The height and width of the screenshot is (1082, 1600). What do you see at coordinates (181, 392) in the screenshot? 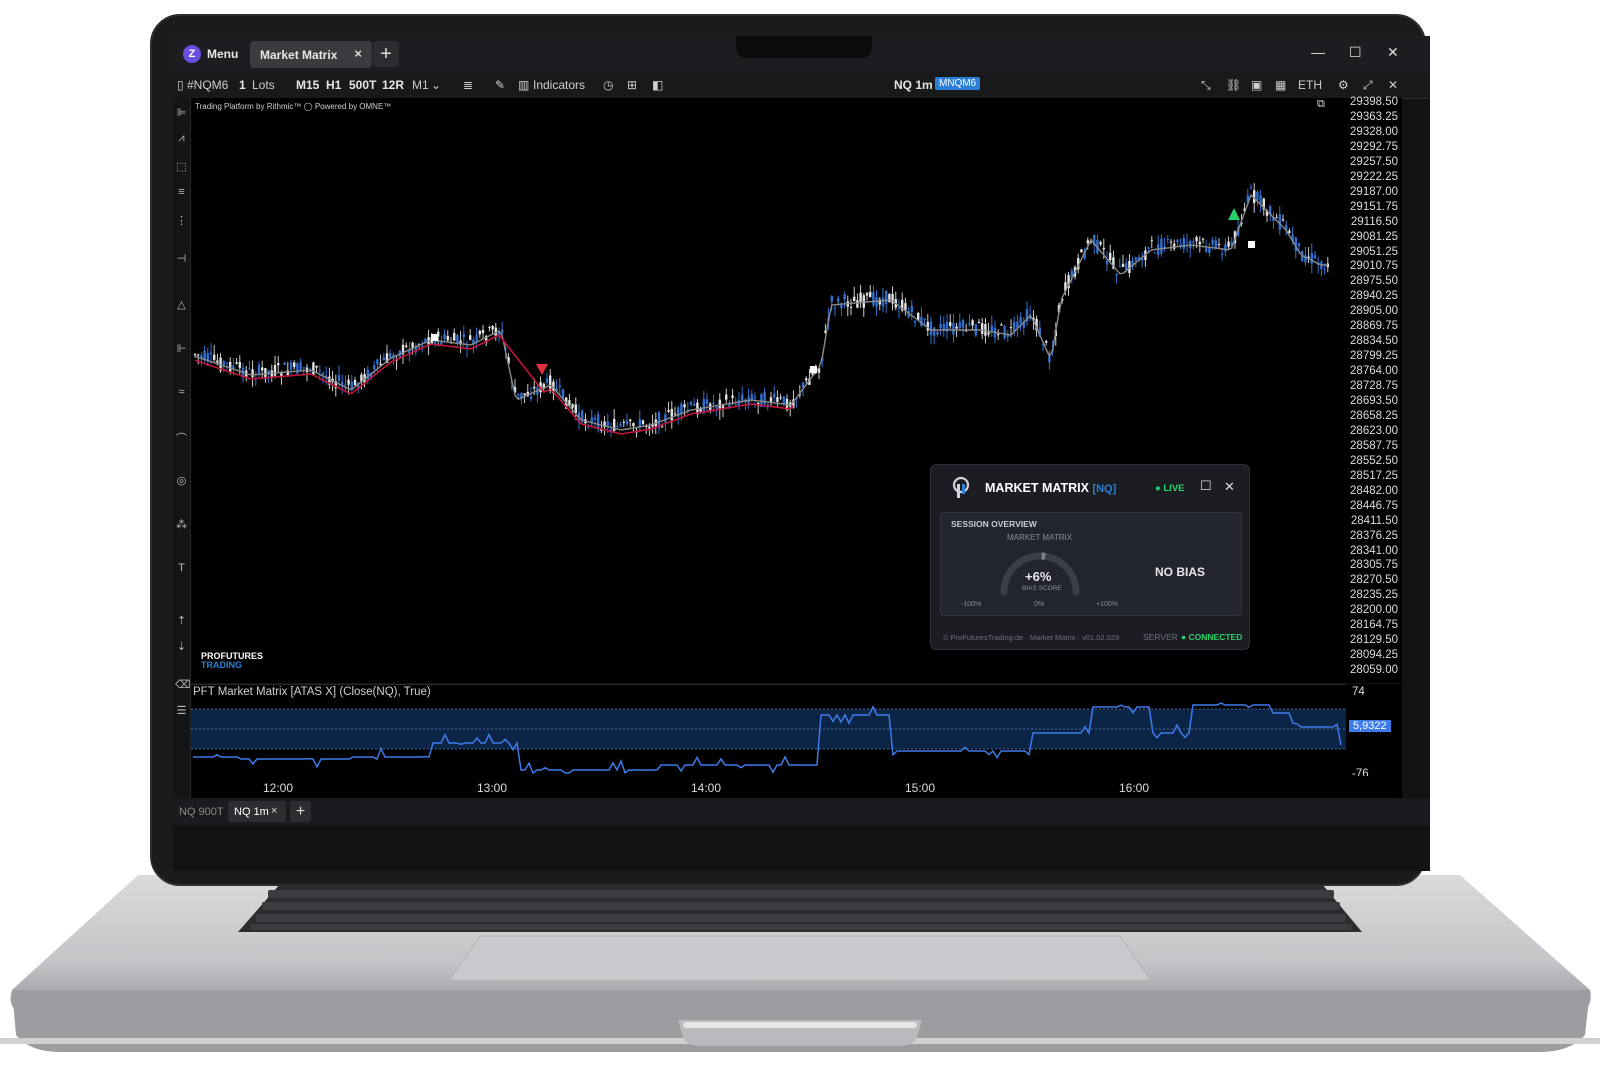
I see `pattern-tool-icon: ≈` at bounding box center [181, 392].